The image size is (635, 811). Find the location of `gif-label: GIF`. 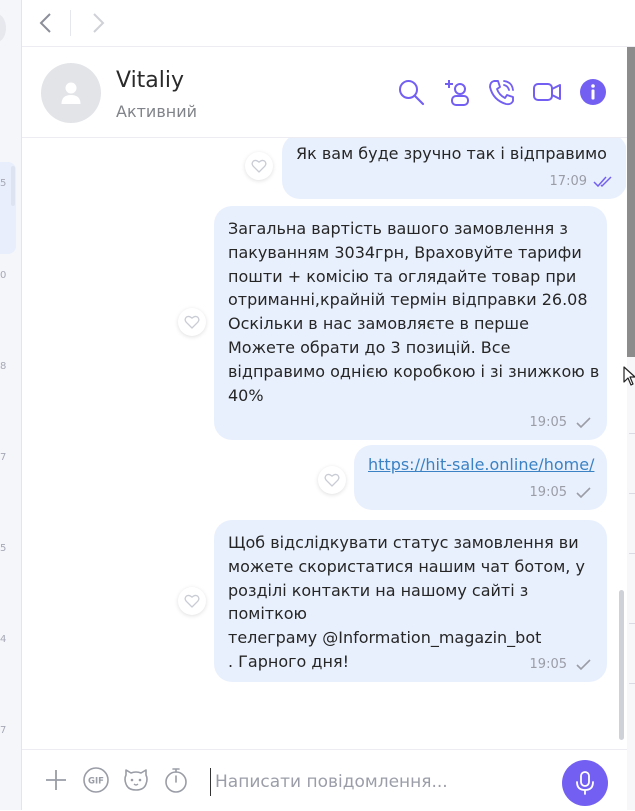

gif-label: GIF is located at coordinates (96, 782).